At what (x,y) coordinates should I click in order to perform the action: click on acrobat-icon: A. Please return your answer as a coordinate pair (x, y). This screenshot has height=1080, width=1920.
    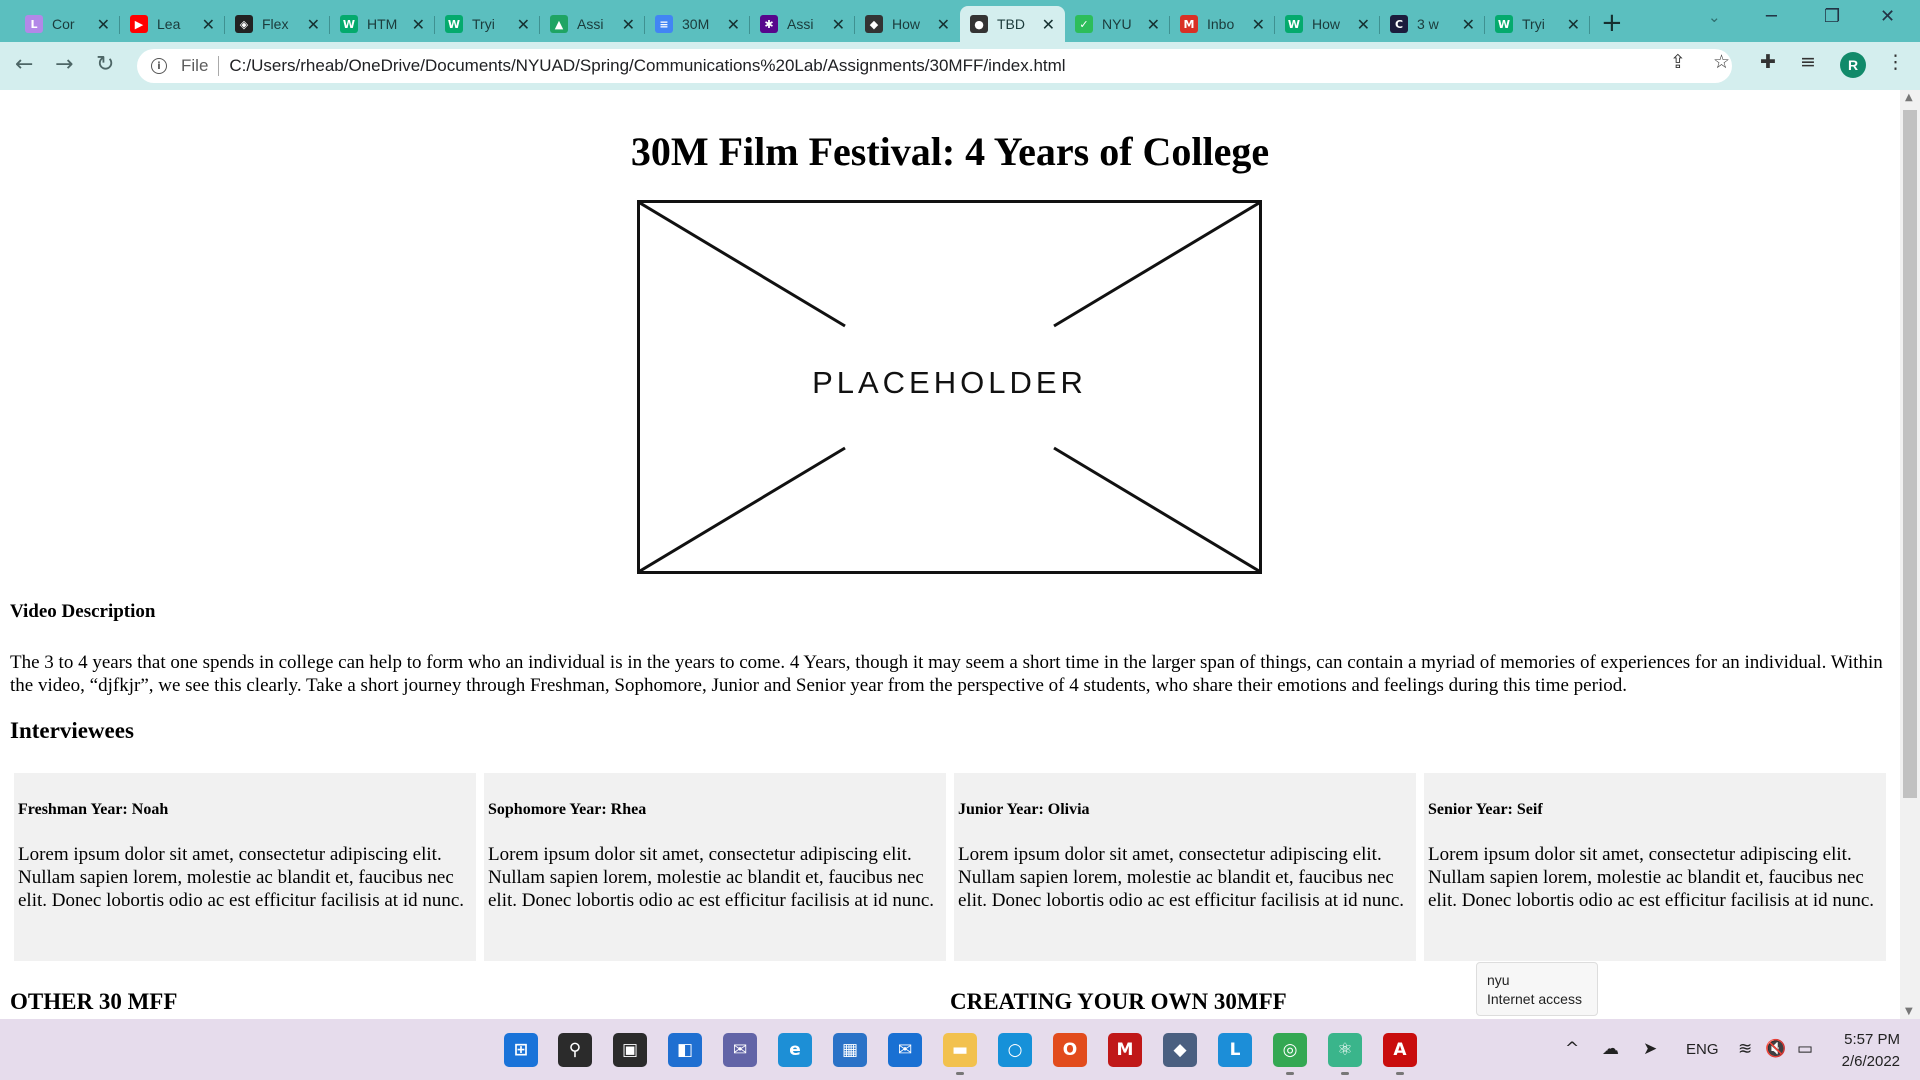
    Looking at the image, I should click on (1400, 1050).